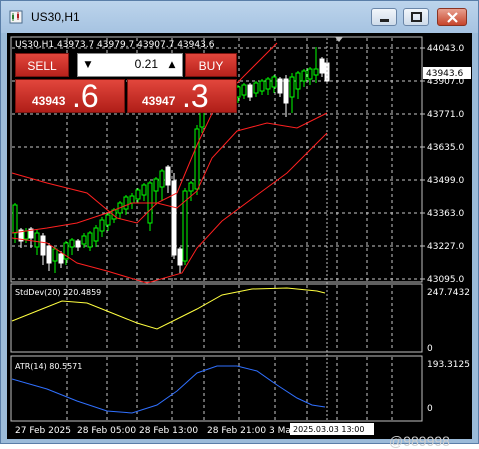 The height and width of the screenshot is (449, 479). I want to click on time-axis-label: 28 Feb 21:00, so click(236, 431).